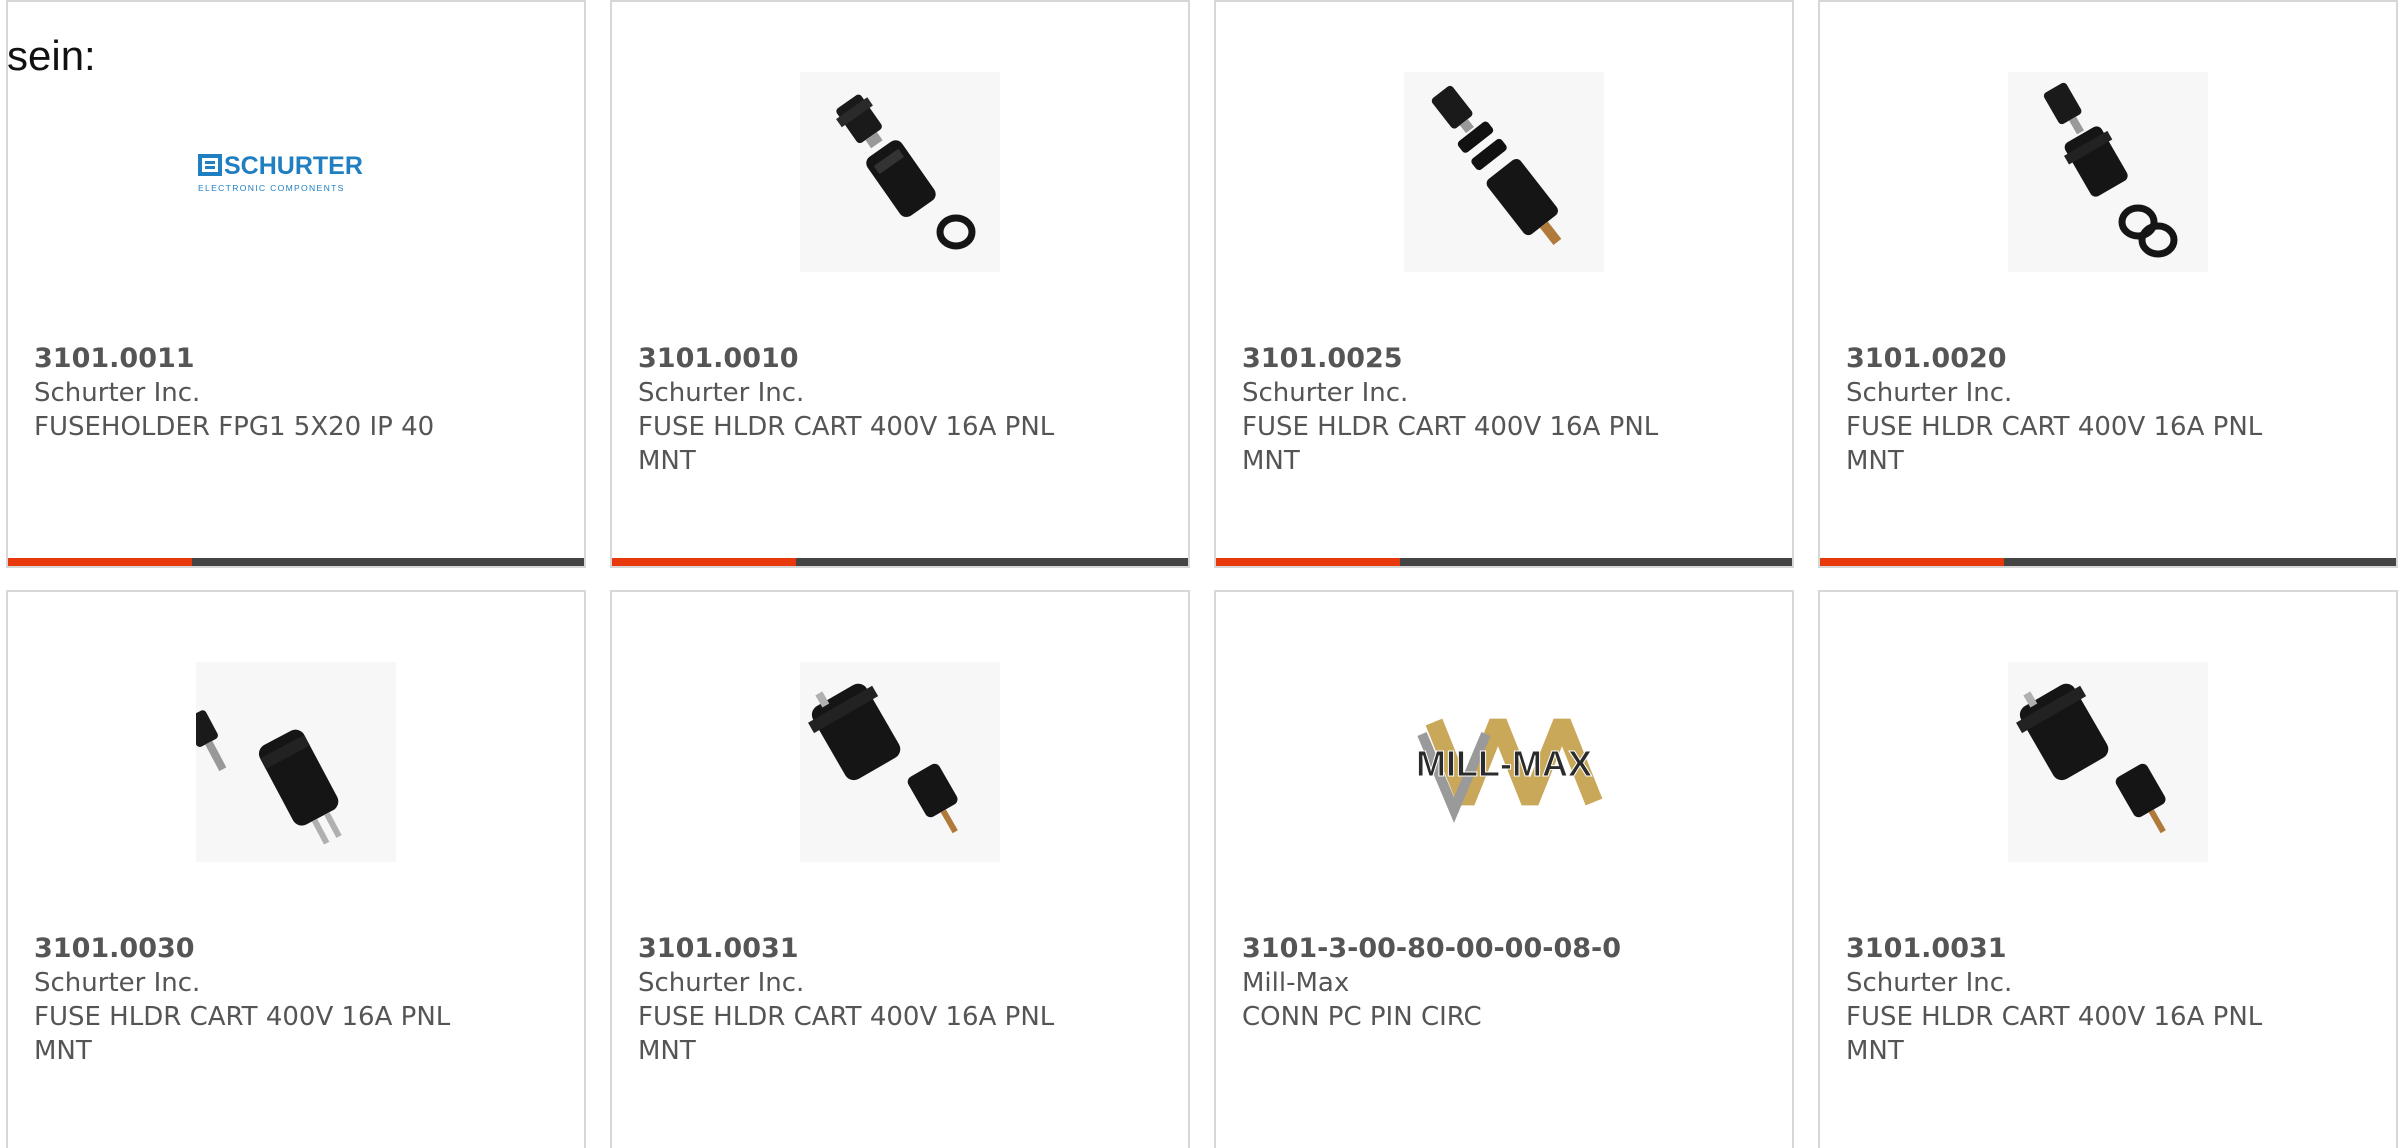  Describe the element at coordinates (51, 55) in the screenshot. I see `intro-text: sein:` at that location.